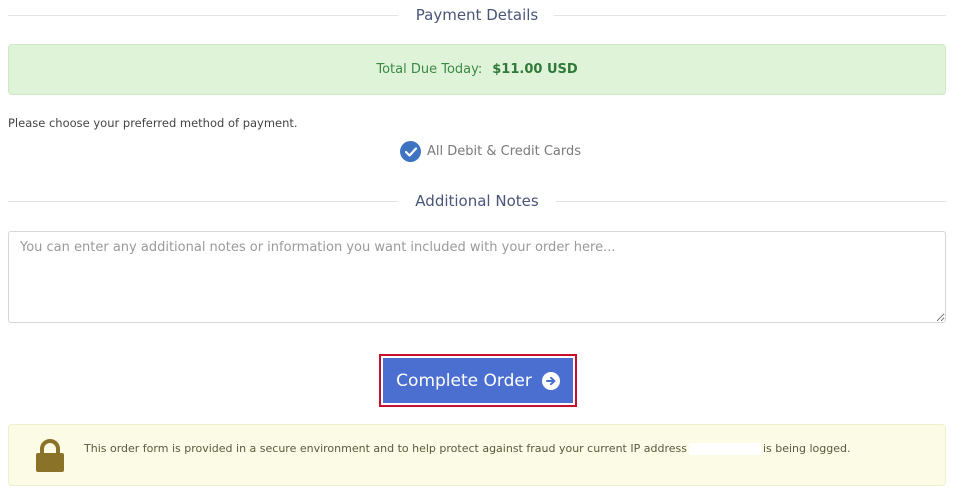 The image size is (960, 492). I want to click on payment-method-label: All Debit & Credit Cards, so click(504, 151).